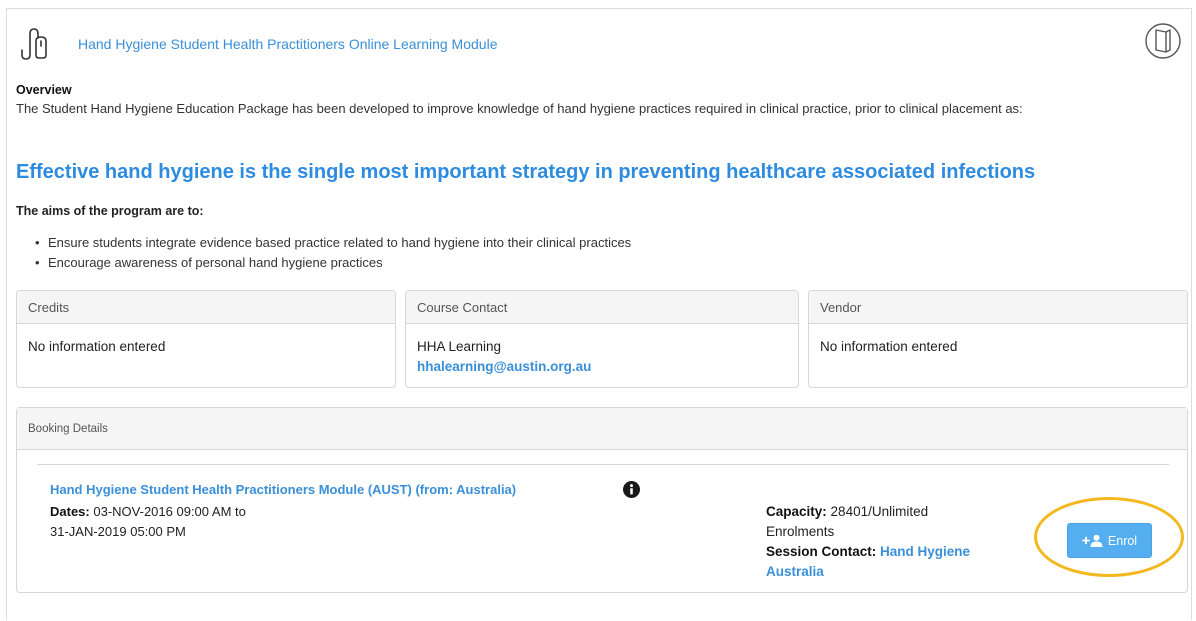 The image size is (1196, 621). Describe the element at coordinates (631, 489) in the screenshot. I see `info-icon` at that location.